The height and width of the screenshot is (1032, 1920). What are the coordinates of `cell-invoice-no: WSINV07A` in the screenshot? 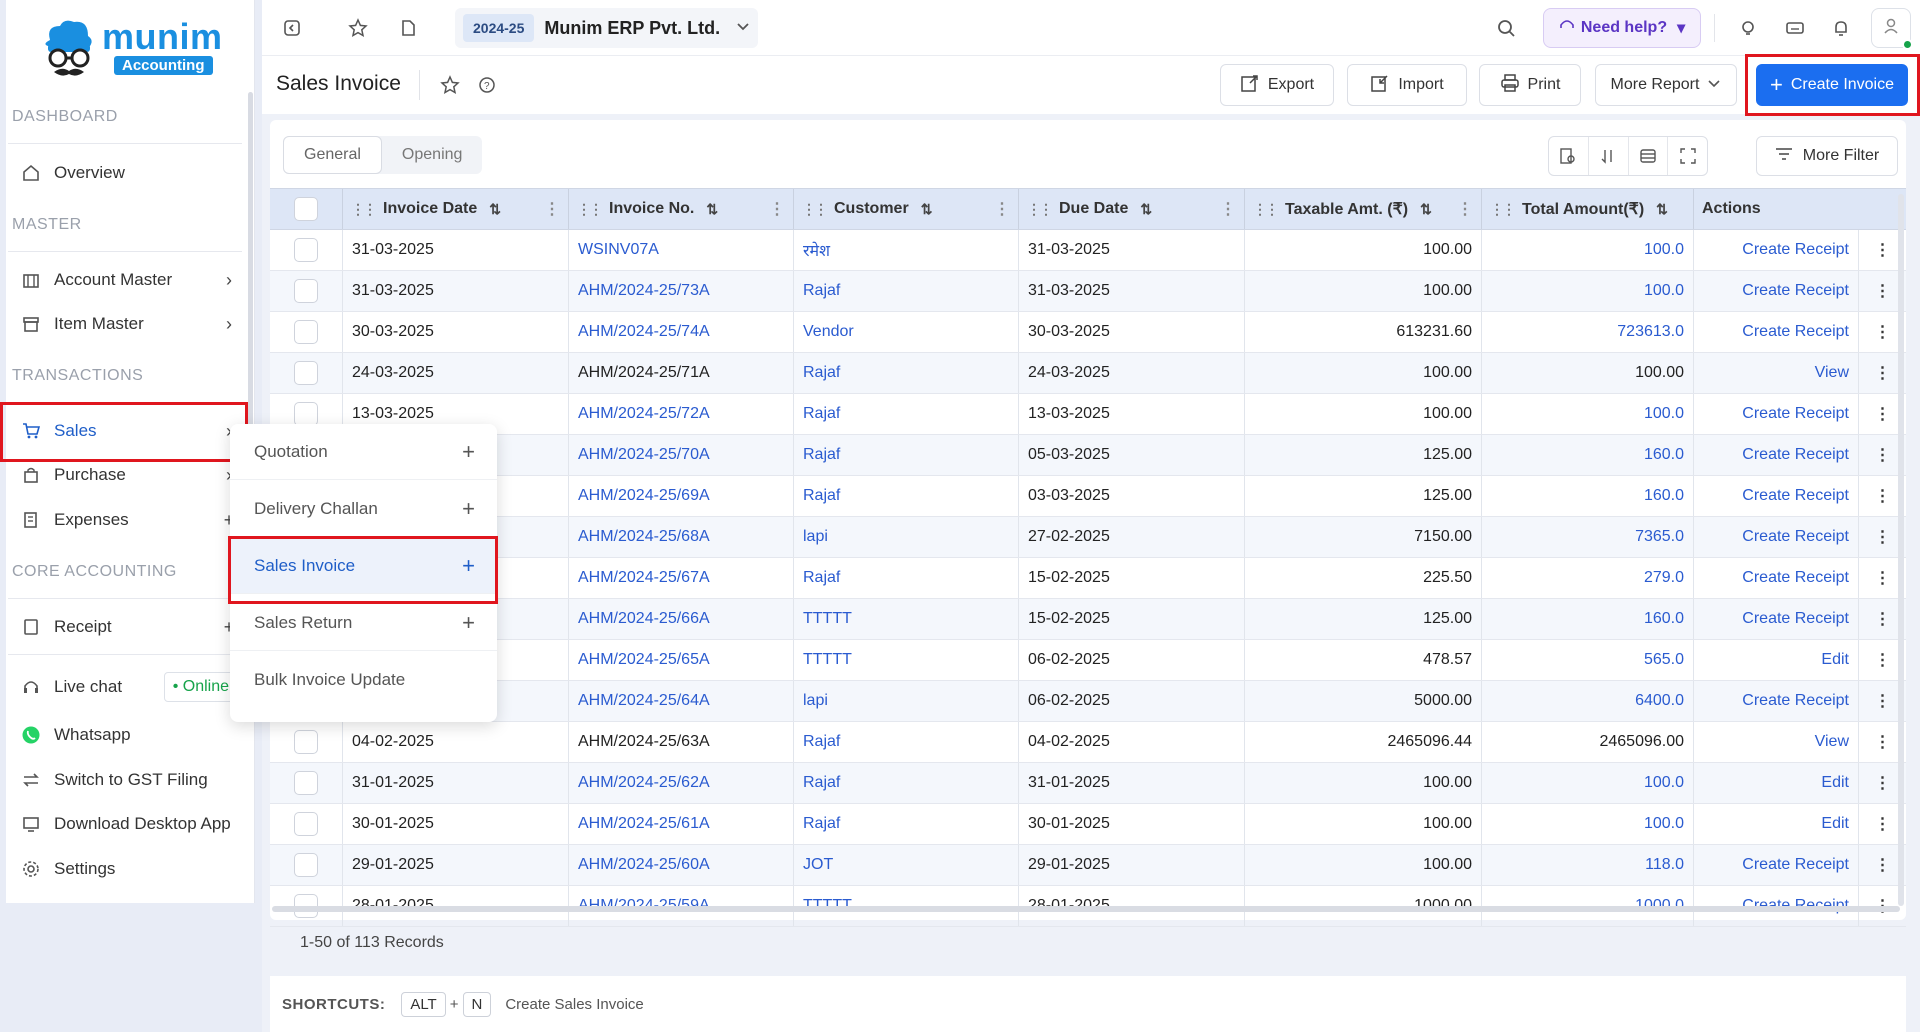 It's located at (681, 250).